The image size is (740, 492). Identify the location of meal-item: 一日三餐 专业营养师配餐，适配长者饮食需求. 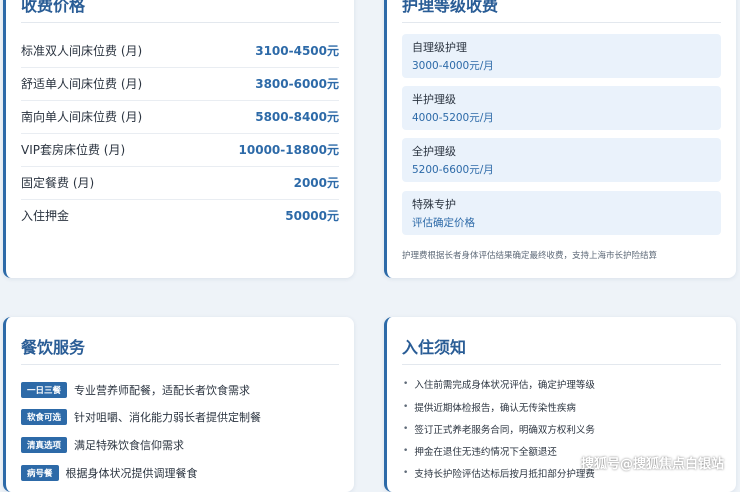
(135, 390).